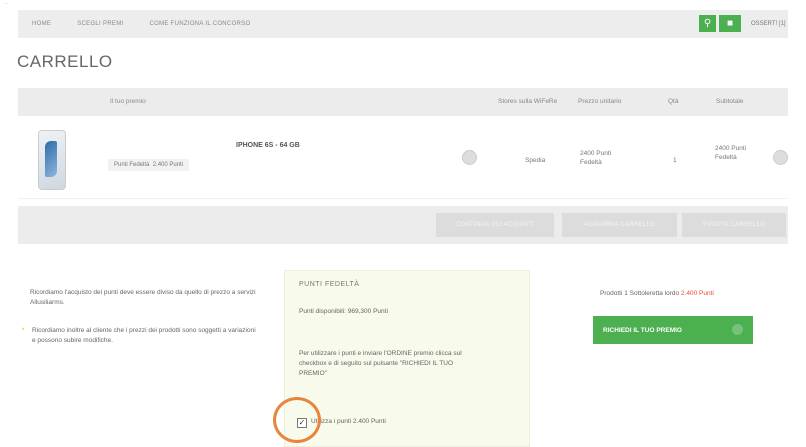  What do you see at coordinates (199, 24) in the screenshot?
I see `nav-come-funziona: COME FUNZIONA IL CONCORSO` at bounding box center [199, 24].